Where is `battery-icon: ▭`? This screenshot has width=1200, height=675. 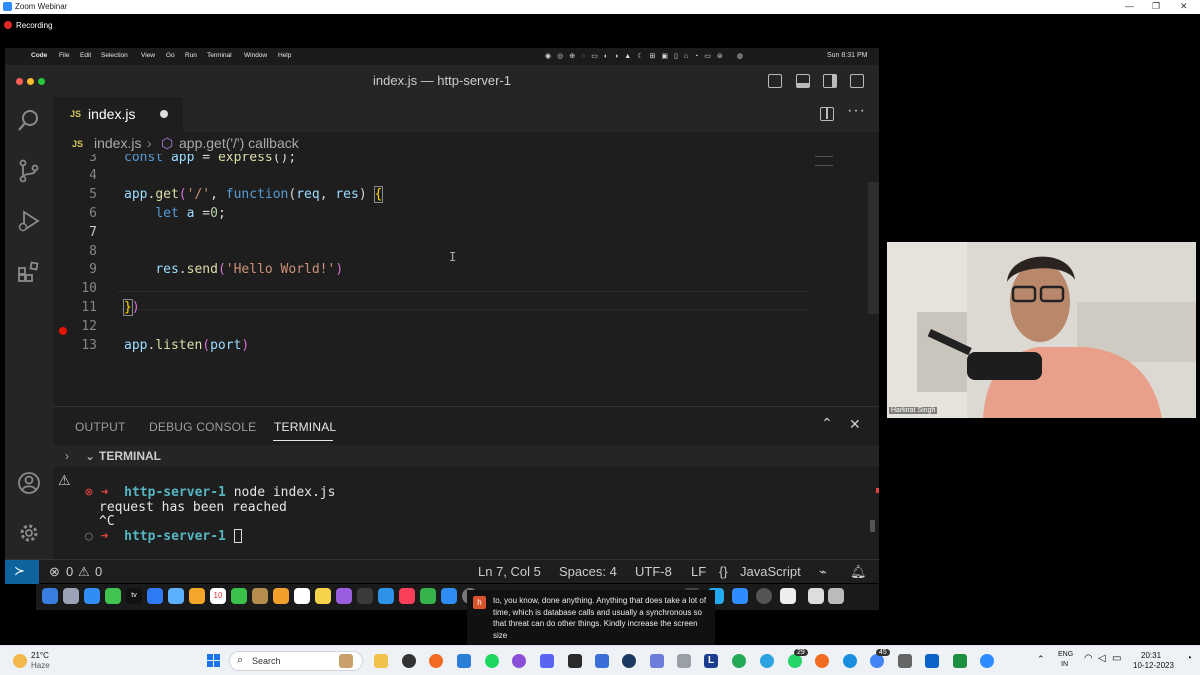 battery-icon: ▭ is located at coordinates (1116, 658).